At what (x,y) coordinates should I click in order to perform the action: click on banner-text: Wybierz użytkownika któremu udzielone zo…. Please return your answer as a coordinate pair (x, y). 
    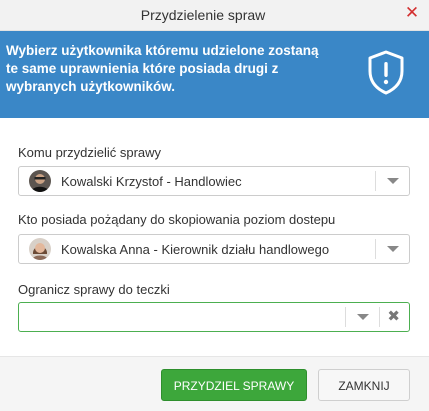
    Looking at the image, I should click on (162, 68).